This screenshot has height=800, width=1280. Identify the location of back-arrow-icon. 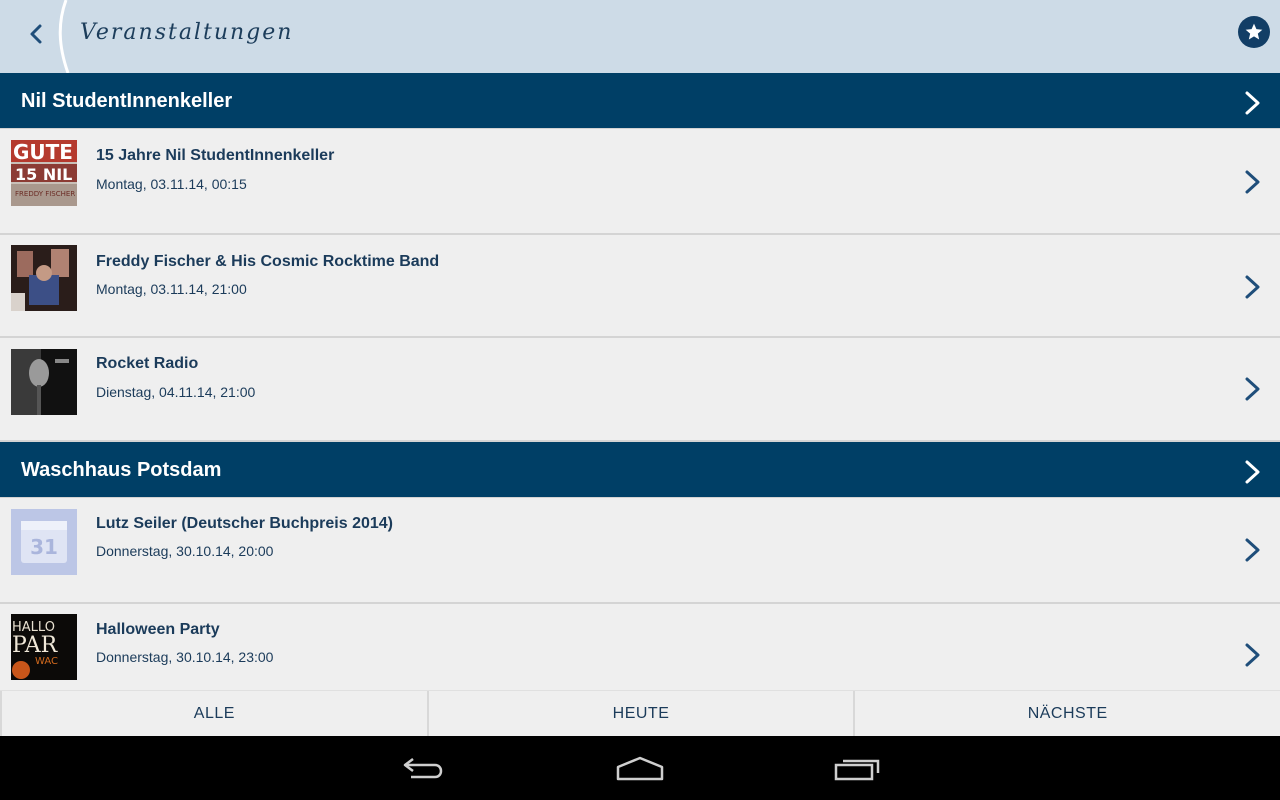
(423, 768).